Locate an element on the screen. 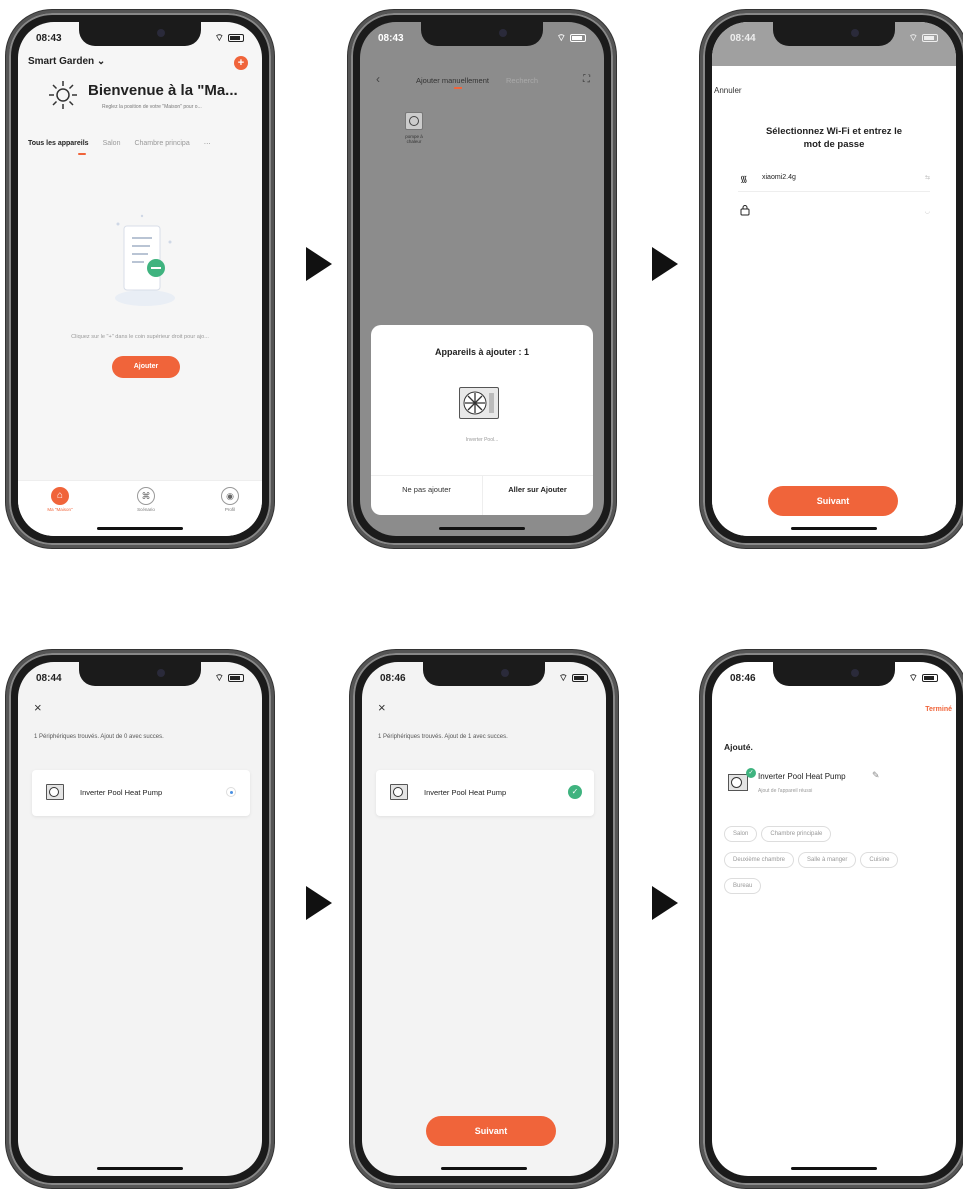 The width and height of the screenshot is (963, 1194). device-icon-wrap: ✓ is located at coordinates (742, 780).